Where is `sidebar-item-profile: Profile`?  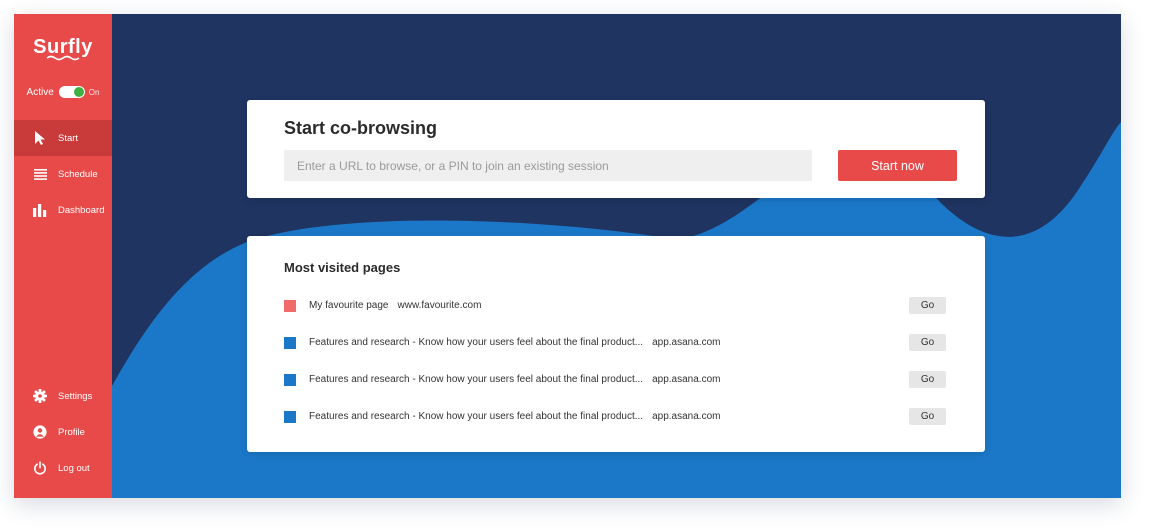 sidebar-item-profile: Profile is located at coordinates (63, 432).